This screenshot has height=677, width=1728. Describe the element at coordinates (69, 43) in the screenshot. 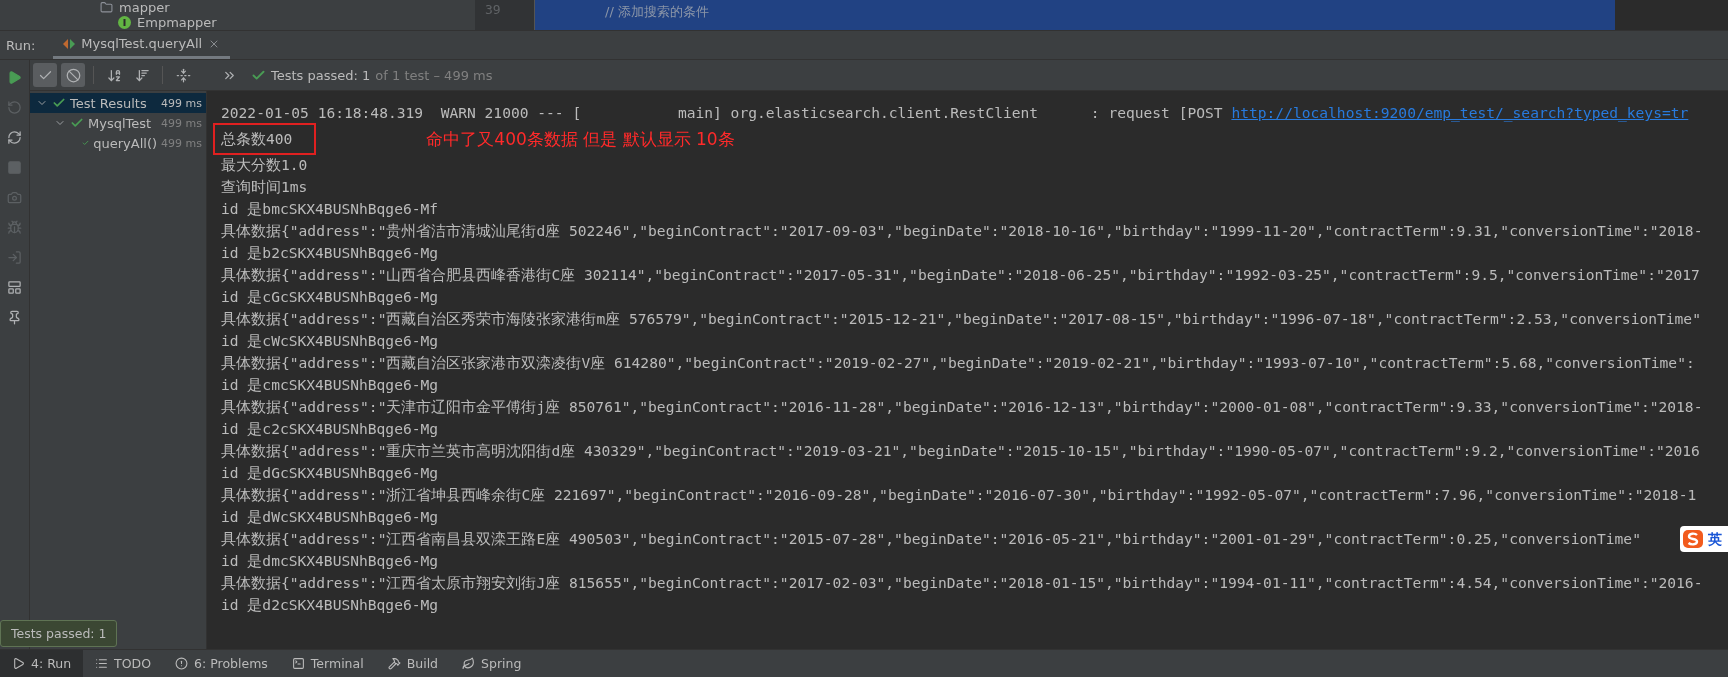

I see `run-config-icon` at that location.